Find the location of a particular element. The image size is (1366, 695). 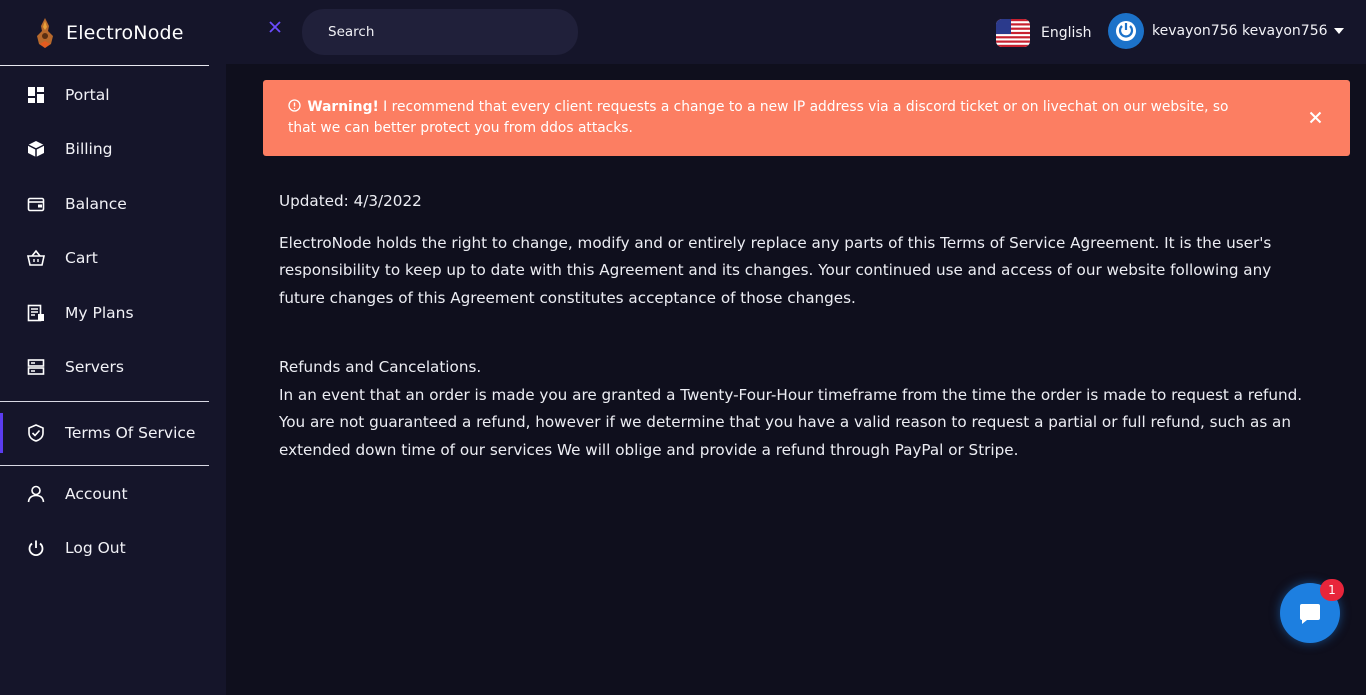

top-bar: English kevayon756 kevayon756 is located at coordinates (796, 32).